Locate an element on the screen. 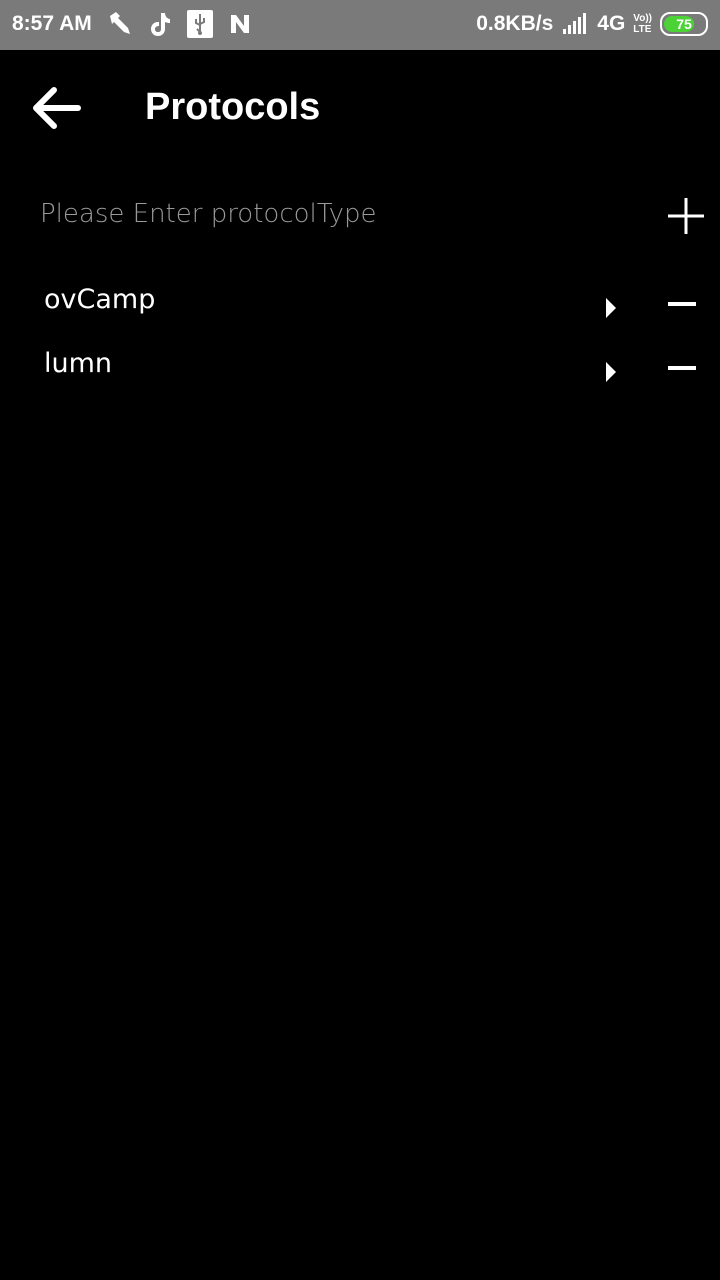 The height and width of the screenshot is (1280, 720). protocol-list: ovCamp lumn is located at coordinates (360, 332).